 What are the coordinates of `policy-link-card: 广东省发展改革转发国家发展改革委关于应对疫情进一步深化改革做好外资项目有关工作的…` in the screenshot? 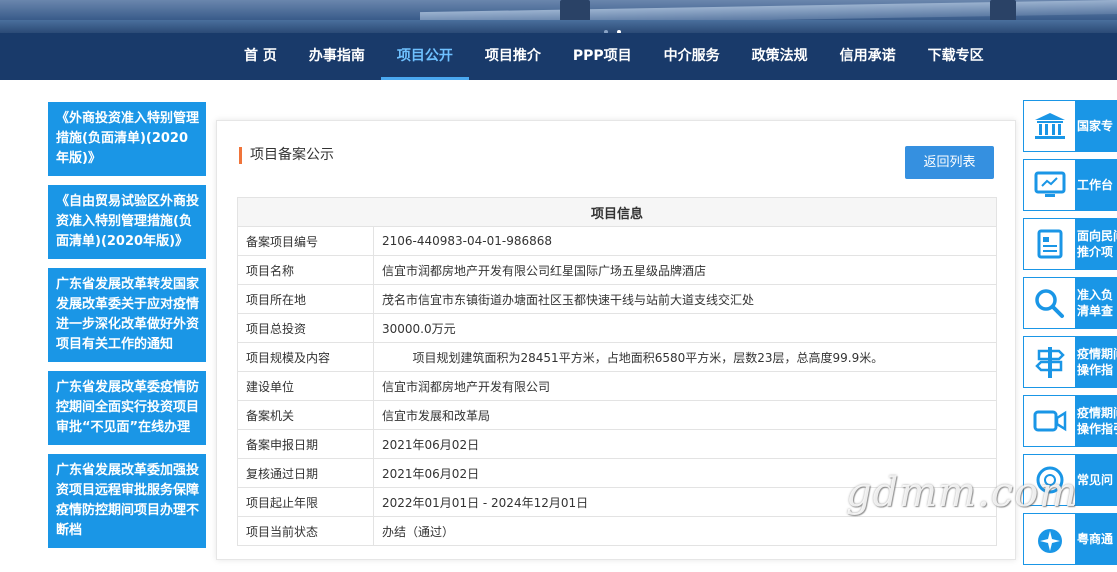 It's located at (127, 315).